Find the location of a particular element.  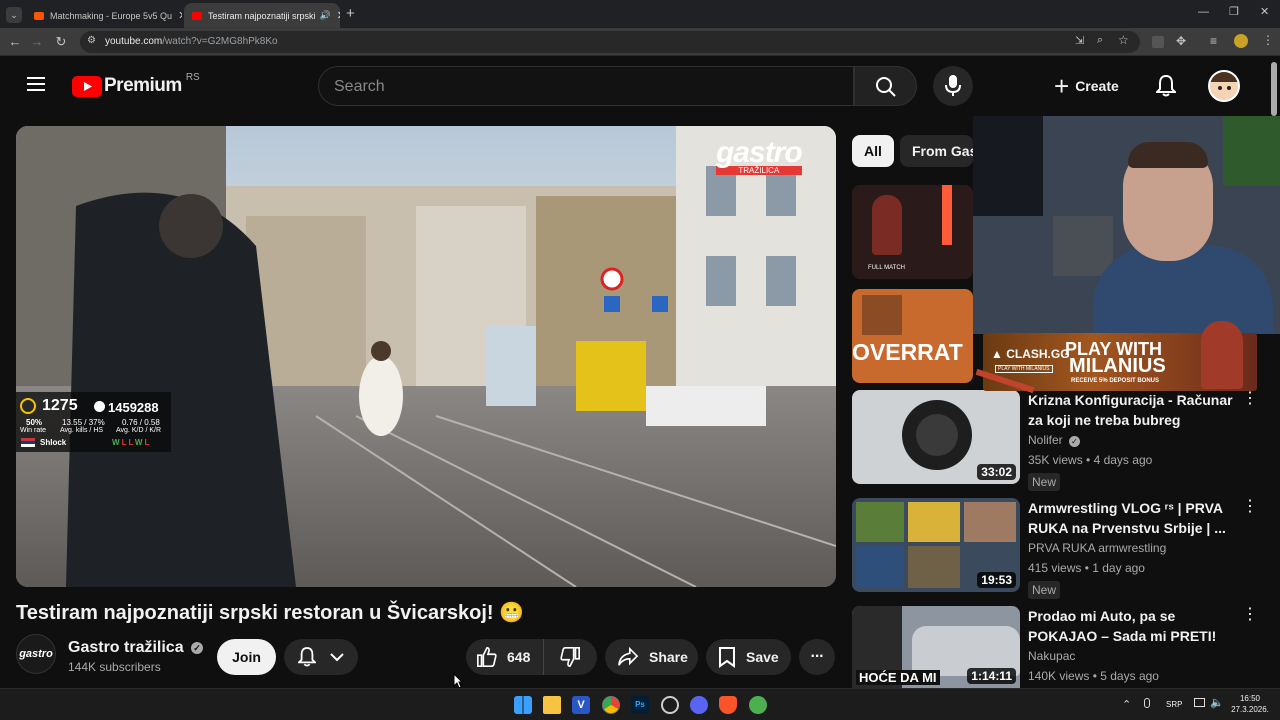

search-placeholder: Search is located at coordinates (359, 86).